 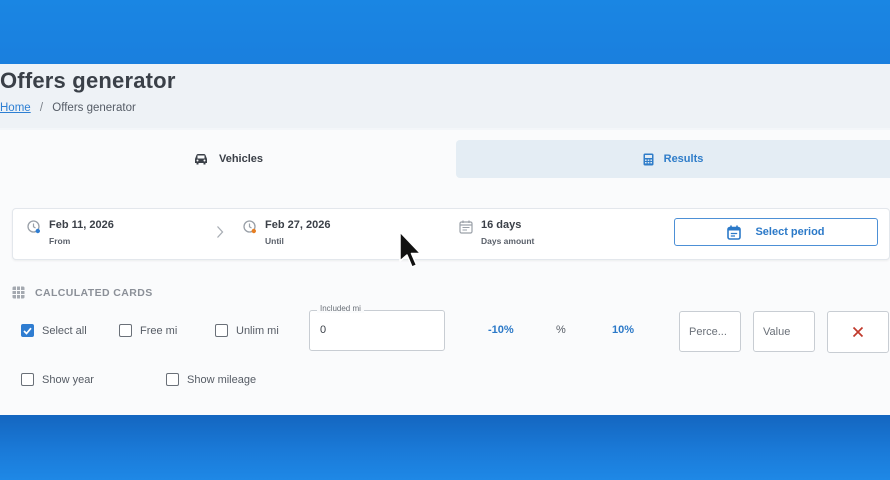 What do you see at coordinates (249, 227) in the screenshot?
I see `clock-end-icon` at bounding box center [249, 227].